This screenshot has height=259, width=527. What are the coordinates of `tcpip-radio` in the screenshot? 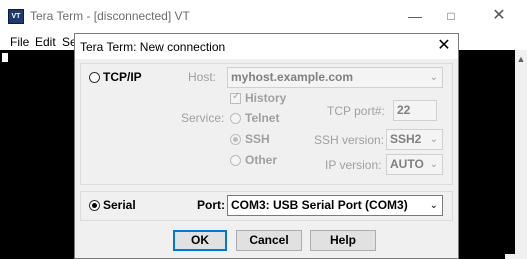 It's located at (94, 77).